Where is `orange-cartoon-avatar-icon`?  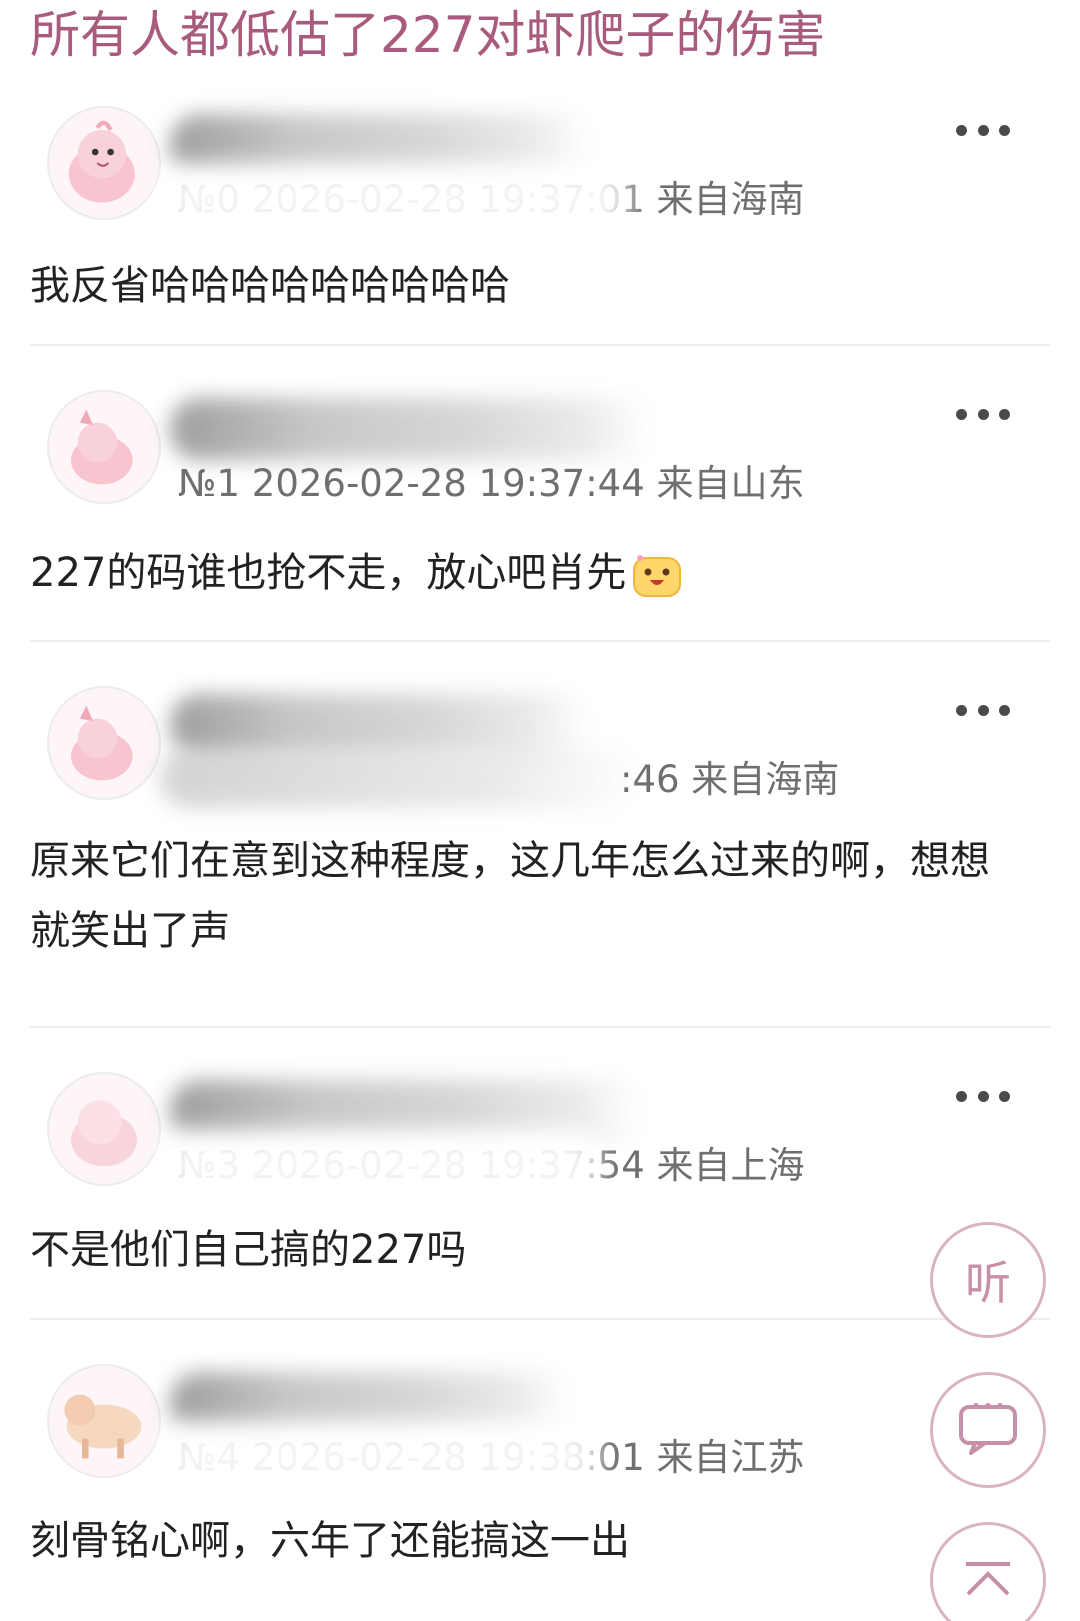 orange-cartoon-avatar-icon is located at coordinates (103, 1426).